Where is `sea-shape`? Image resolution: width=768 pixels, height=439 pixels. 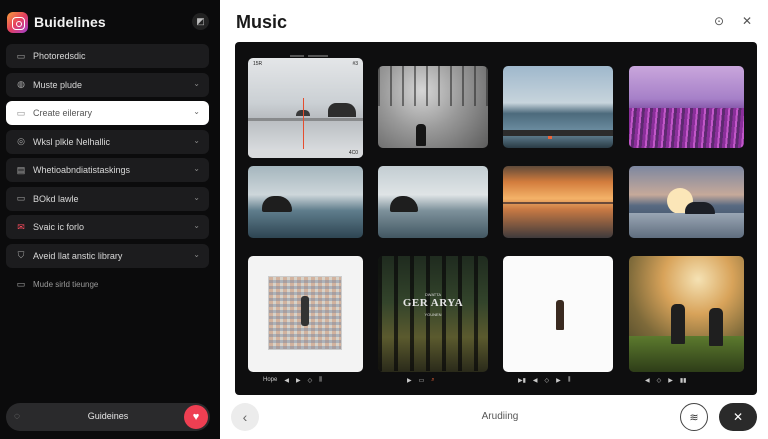 sea-shape is located at coordinates (686, 225).